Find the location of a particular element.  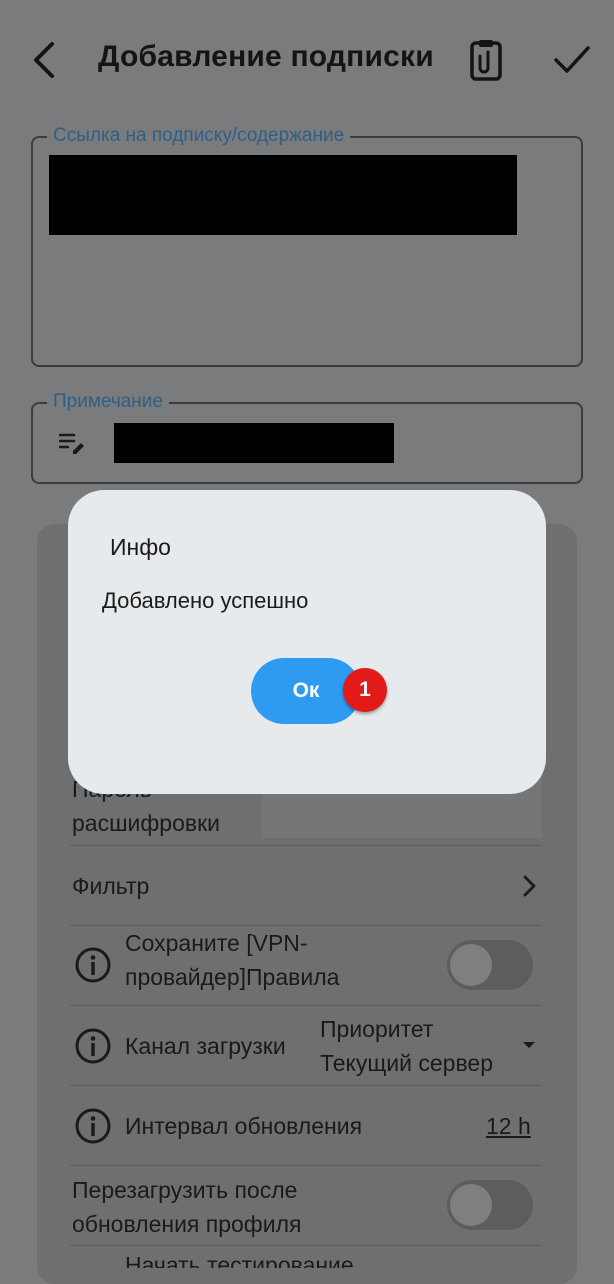

interval-label: Интервал обновления is located at coordinates (244, 1126).